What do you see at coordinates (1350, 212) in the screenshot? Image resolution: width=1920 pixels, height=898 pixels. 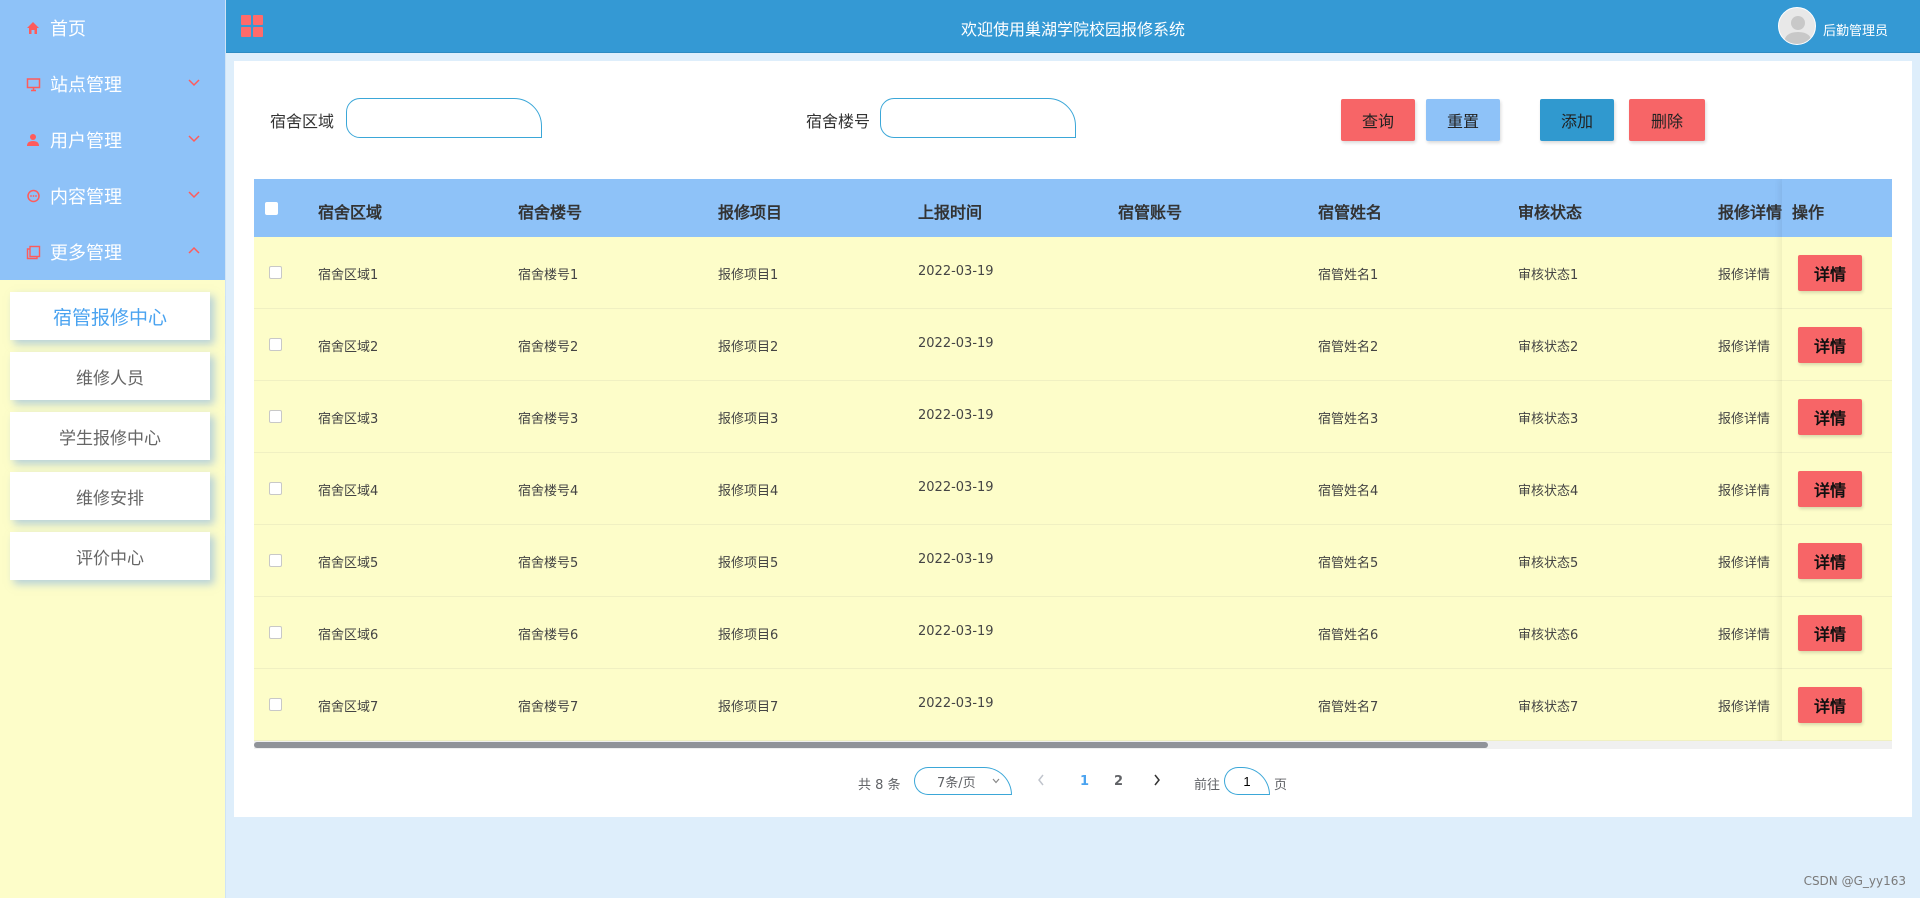 I see `column-header-manager-name: 宿管姓名` at bounding box center [1350, 212].